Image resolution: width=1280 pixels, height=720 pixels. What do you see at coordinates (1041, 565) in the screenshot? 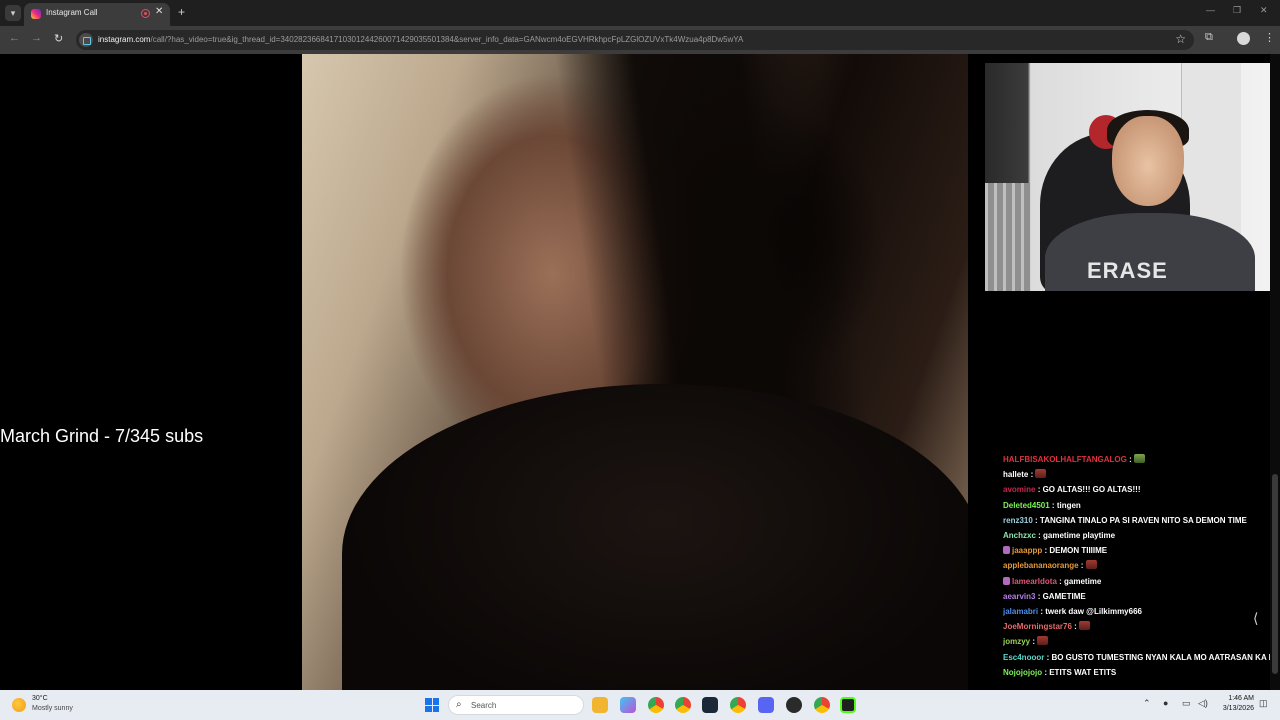
I see `chat-username: applebananaorange` at bounding box center [1041, 565].